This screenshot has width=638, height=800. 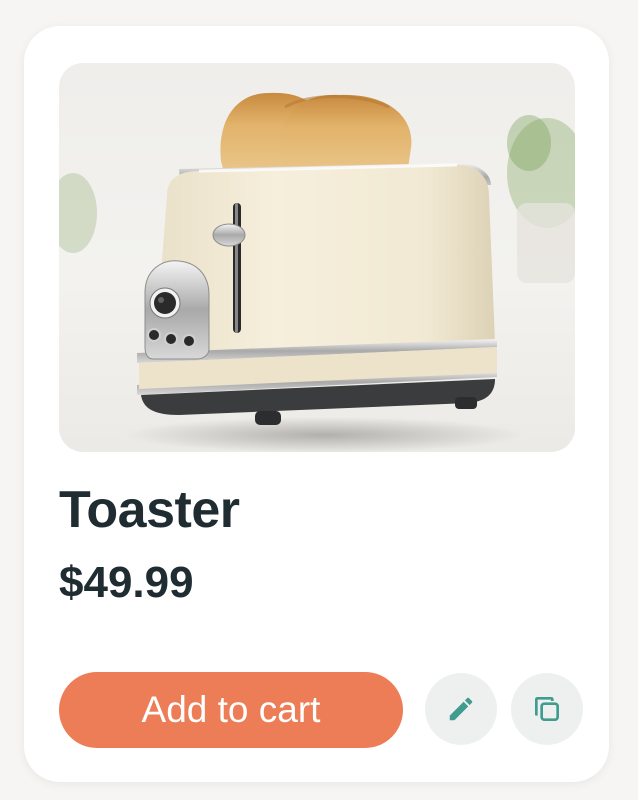 What do you see at coordinates (231, 710) in the screenshot?
I see `add-to-cart-button: Add to cart` at bounding box center [231, 710].